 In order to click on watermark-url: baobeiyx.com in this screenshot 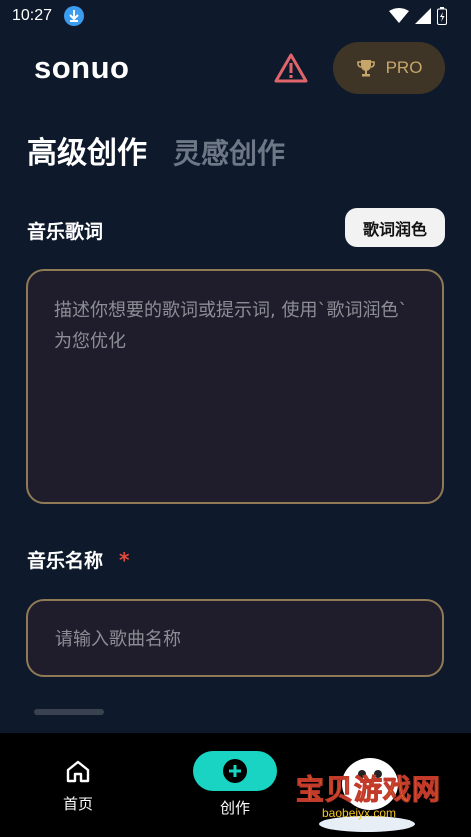, I will do `click(359, 813)`.